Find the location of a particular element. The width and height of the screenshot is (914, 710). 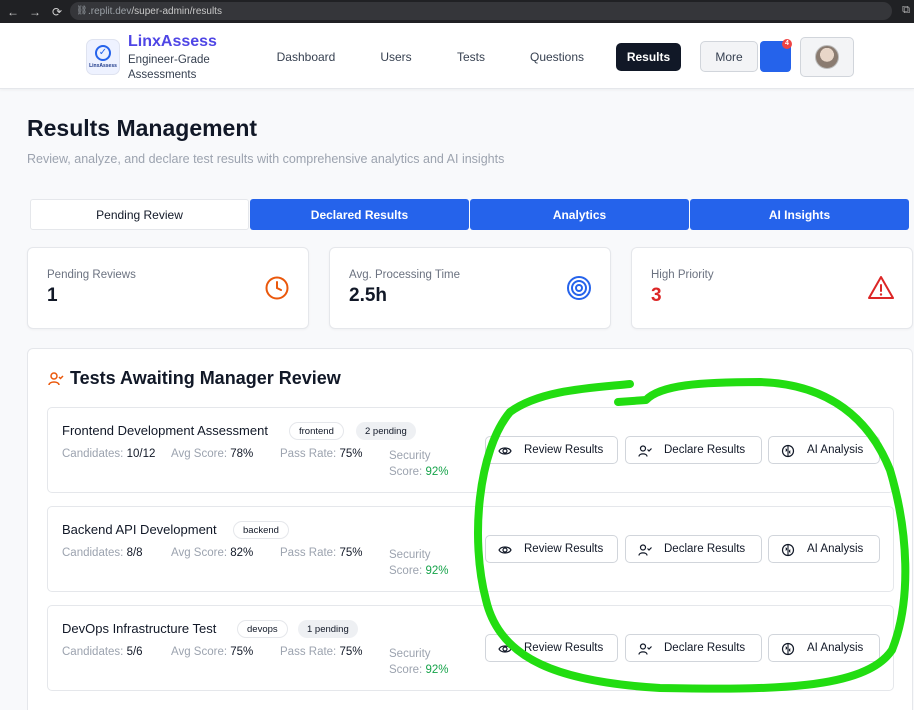

stat-card-pending-reviews: Pending Reviews 1 is located at coordinates (168, 288).